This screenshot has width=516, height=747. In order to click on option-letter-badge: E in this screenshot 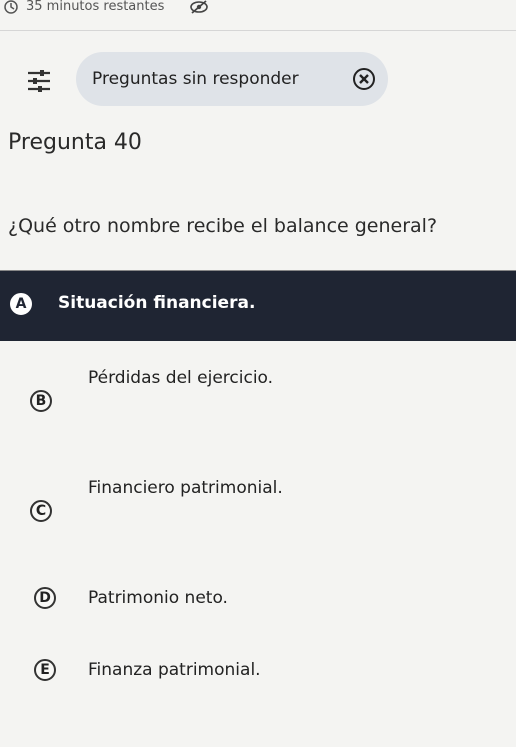, I will do `click(45, 670)`.